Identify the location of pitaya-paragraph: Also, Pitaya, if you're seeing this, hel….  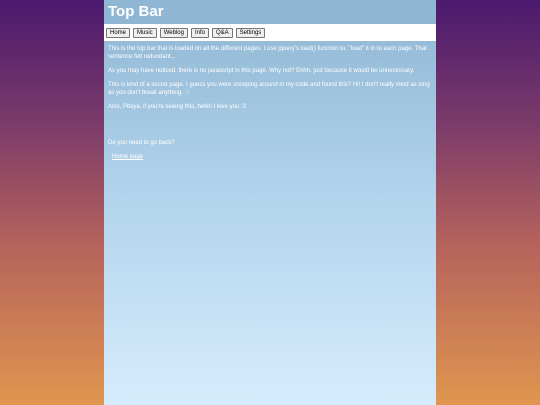
(177, 107).